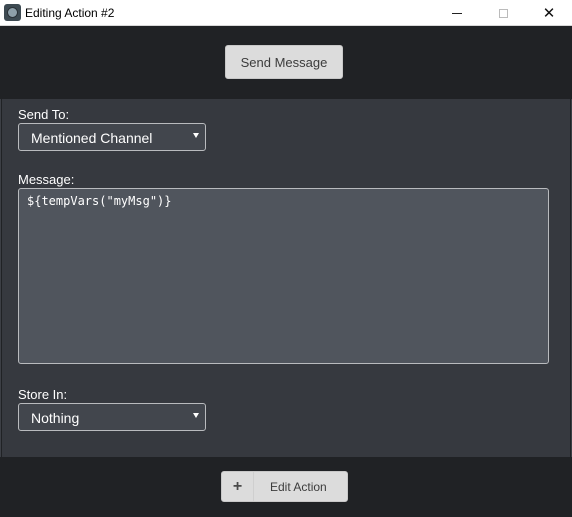  Describe the element at coordinates (44, 114) in the screenshot. I see `send-to-label: Send To:` at that location.